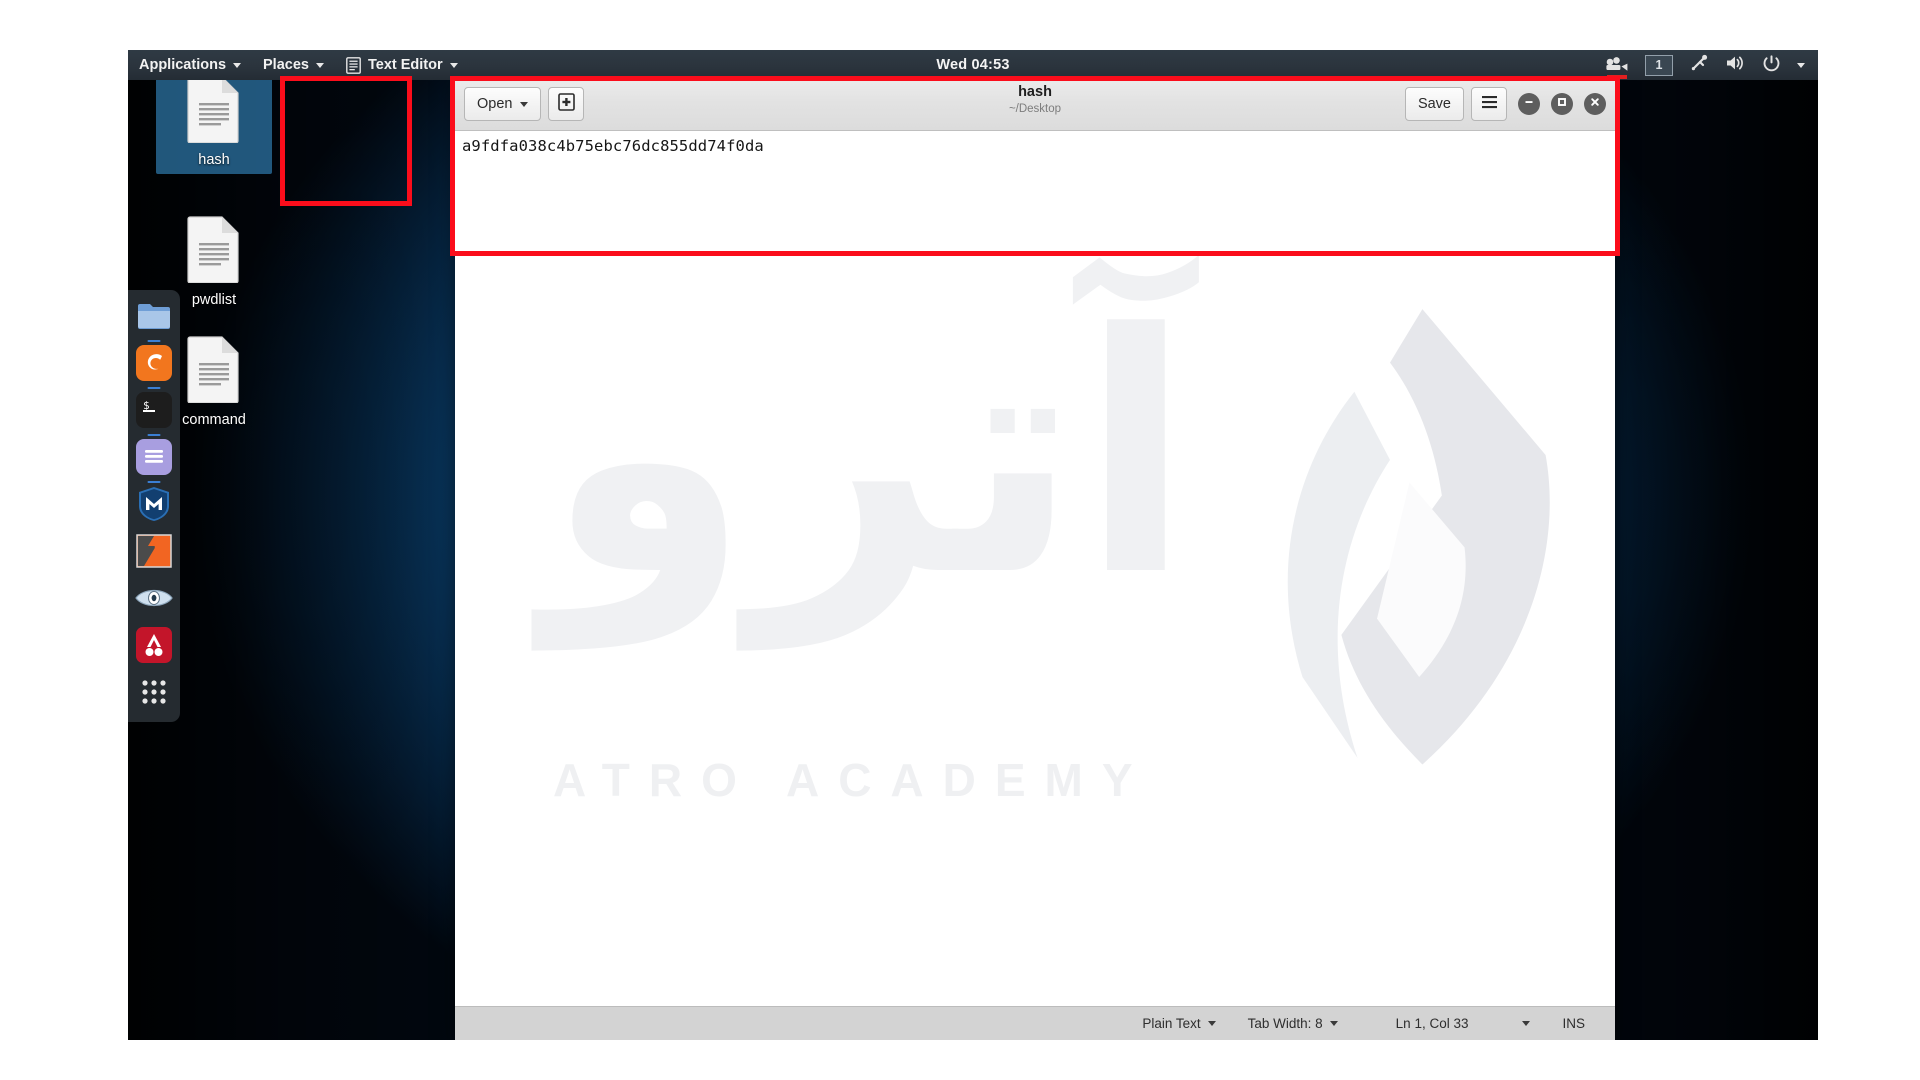 This screenshot has height=1080, width=1920. What do you see at coordinates (286, 65) in the screenshot?
I see `places-menu-label: Places` at bounding box center [286, 65].